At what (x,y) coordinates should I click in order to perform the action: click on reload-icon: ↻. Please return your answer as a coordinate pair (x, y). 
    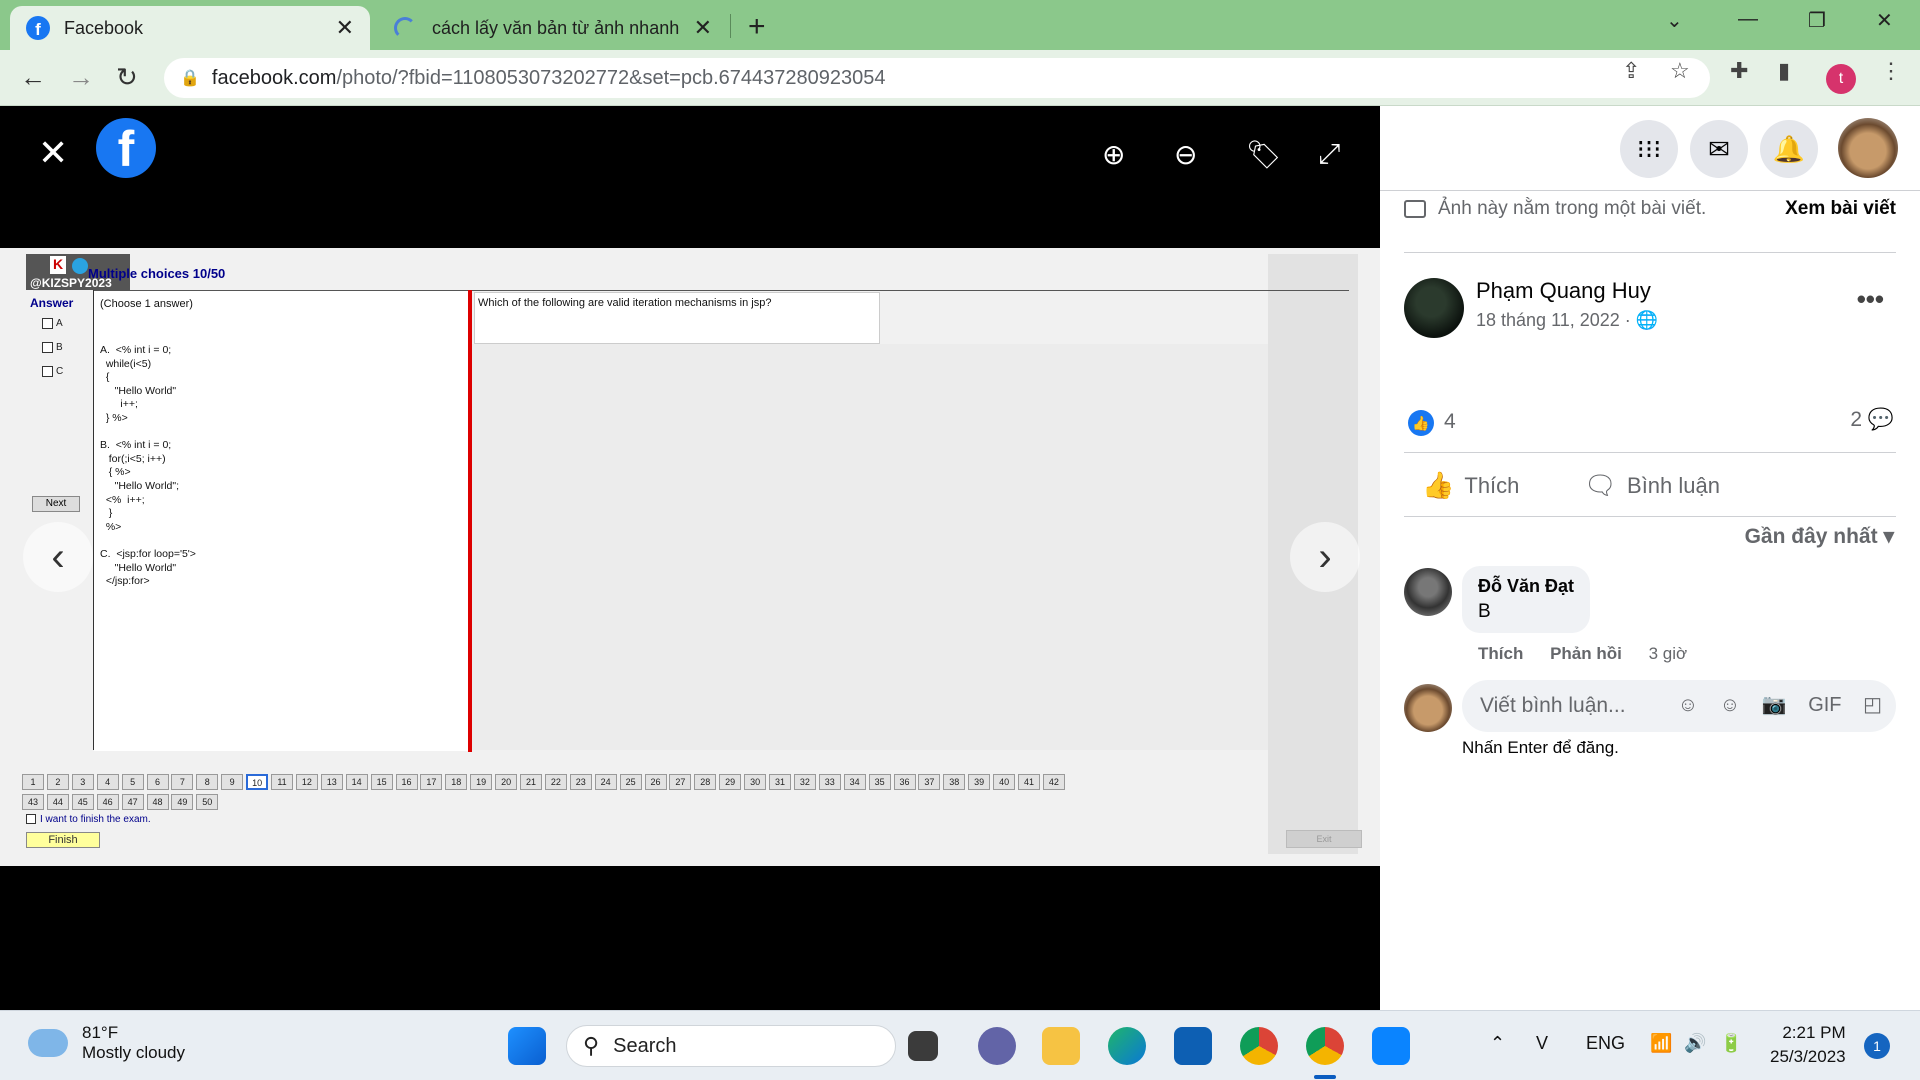
    Looking at the image, I should click on (127, 77).